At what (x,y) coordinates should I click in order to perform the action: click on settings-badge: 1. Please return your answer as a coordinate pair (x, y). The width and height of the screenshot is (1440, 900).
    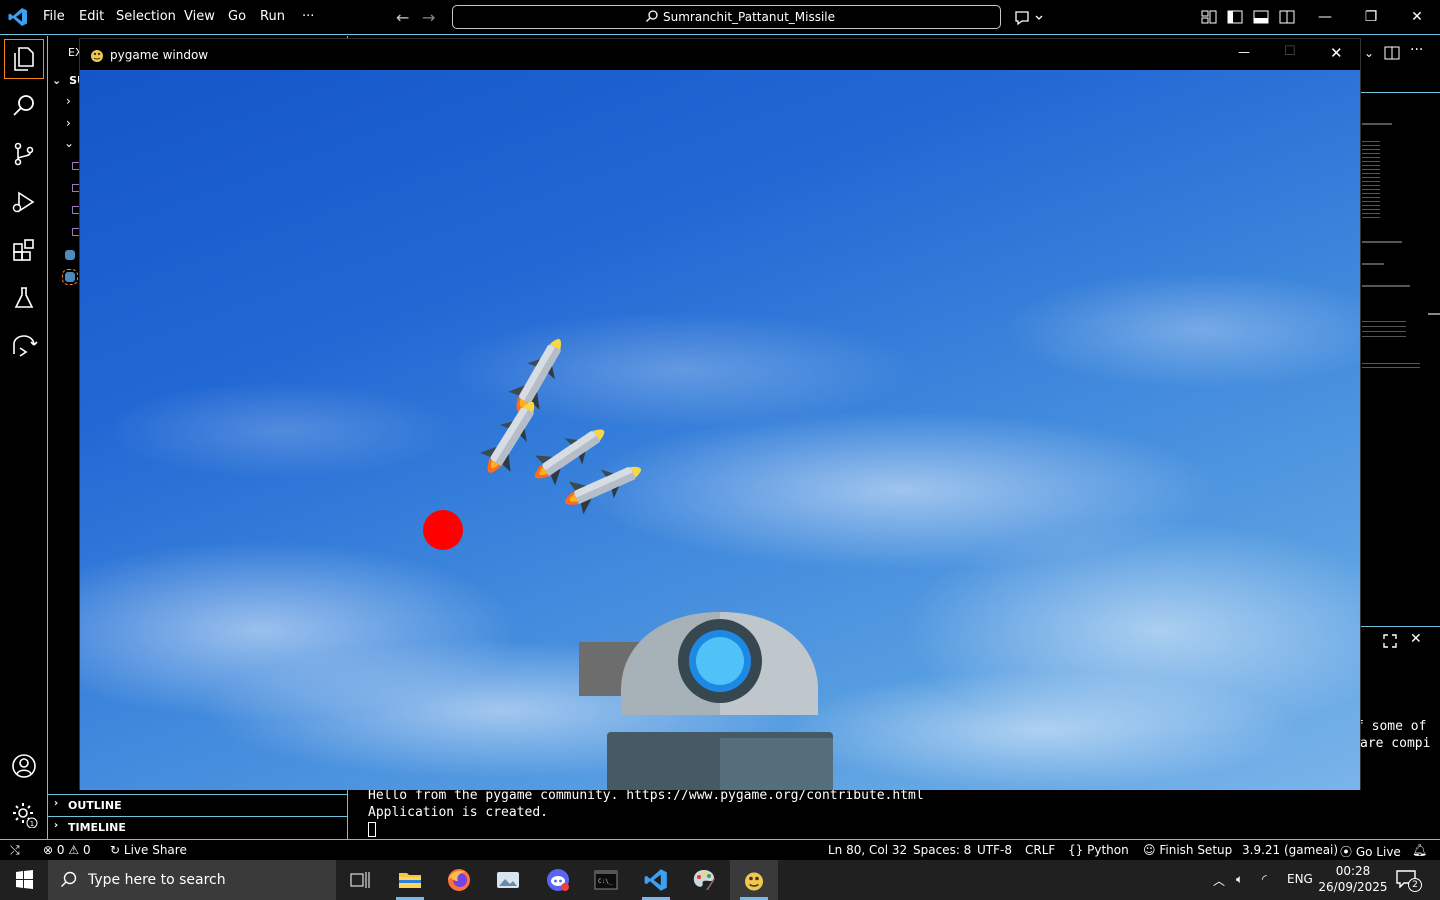
    Looking at the image, I should click on (32, 824).